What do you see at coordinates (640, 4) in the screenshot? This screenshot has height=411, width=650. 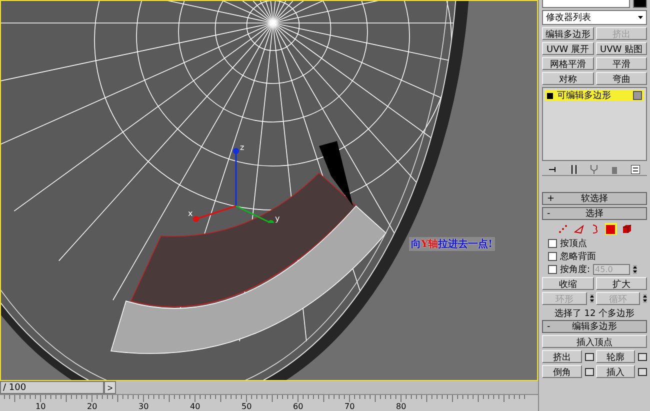 I see `object-color-swatch` at bounding box center [640, 4].